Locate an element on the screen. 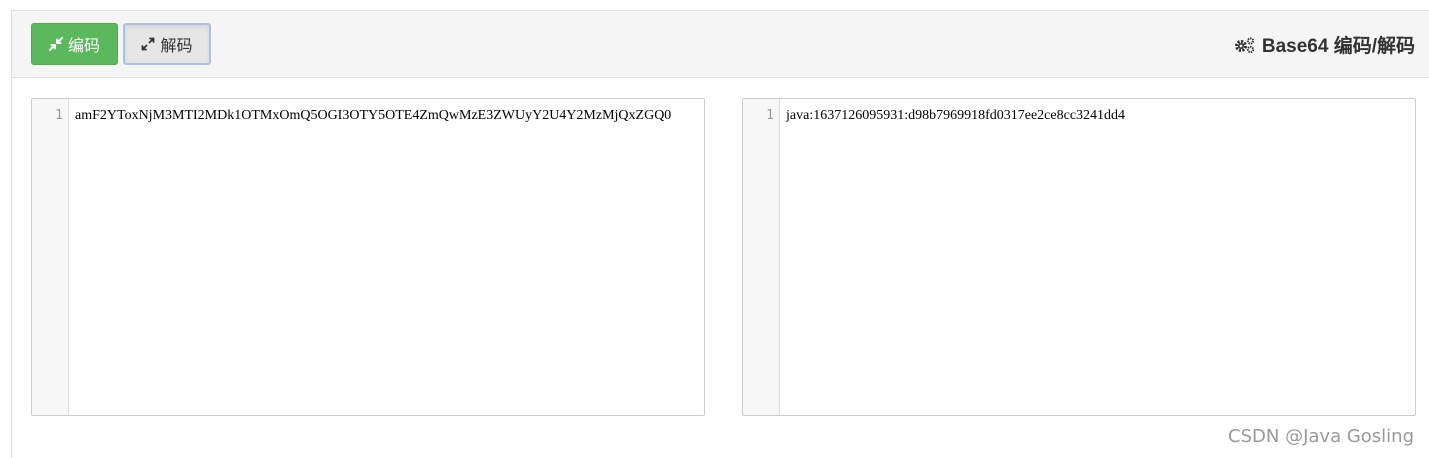  panel-heading: 编码 解码 Base64 编码/解码 is located at coordinates (720, 44).